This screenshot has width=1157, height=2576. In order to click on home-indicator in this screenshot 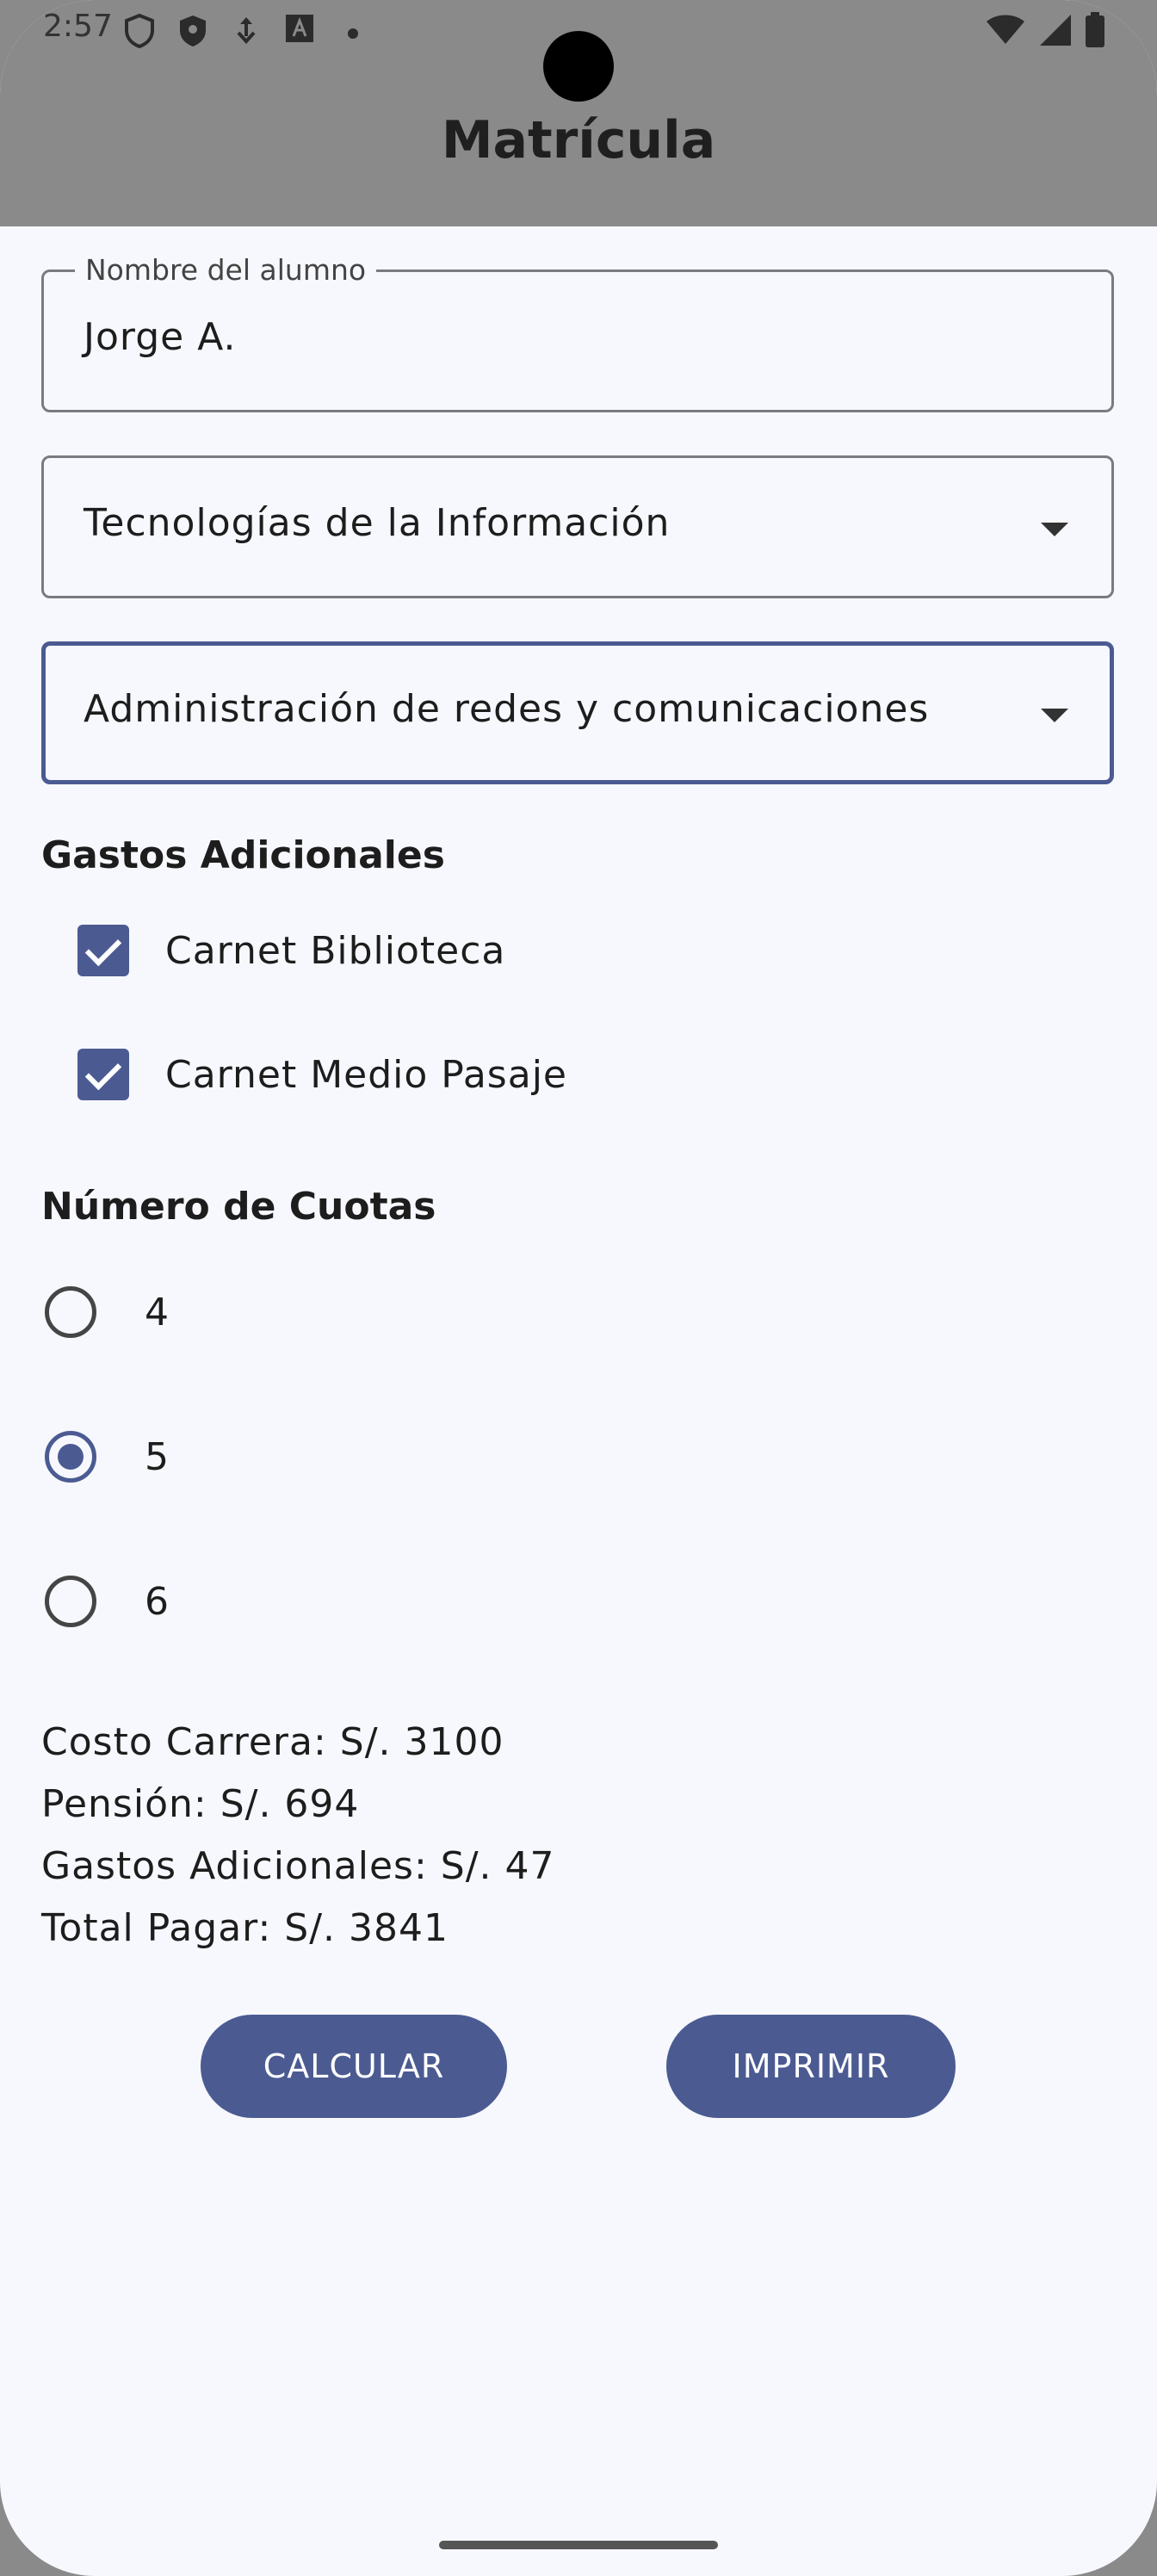, I will do `click(579, 2545)`.